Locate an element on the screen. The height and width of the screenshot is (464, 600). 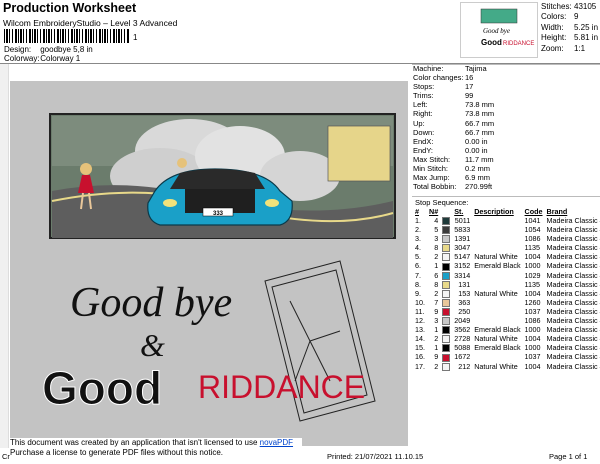
table-row: 8.81311135Madeira Classic 40 is located at coordinates (507, 284).